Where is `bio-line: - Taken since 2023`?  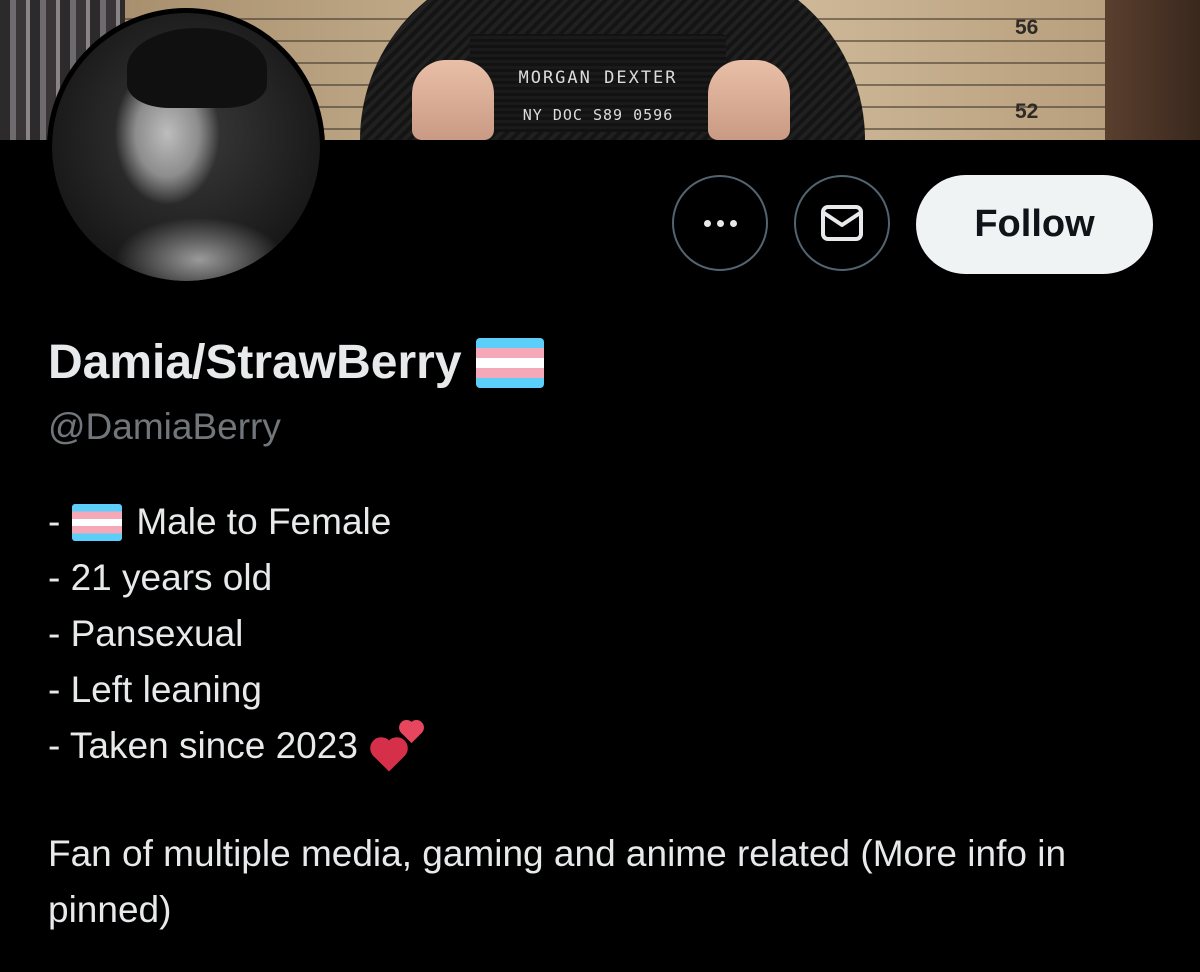 bio-line: - Taken since 2023 is located at coordinates (236, 746).